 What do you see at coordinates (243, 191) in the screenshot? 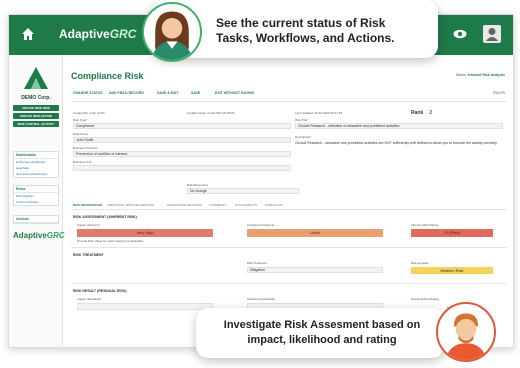
I see `risk-movement-select: No change` at bounding box center [243, 191].